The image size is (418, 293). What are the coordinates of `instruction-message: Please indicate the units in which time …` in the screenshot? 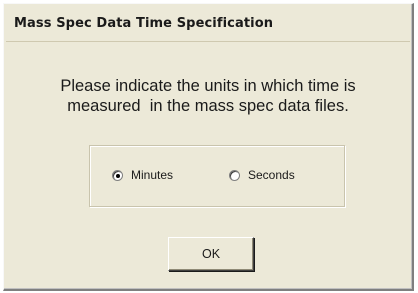 It's located at (208, 96).